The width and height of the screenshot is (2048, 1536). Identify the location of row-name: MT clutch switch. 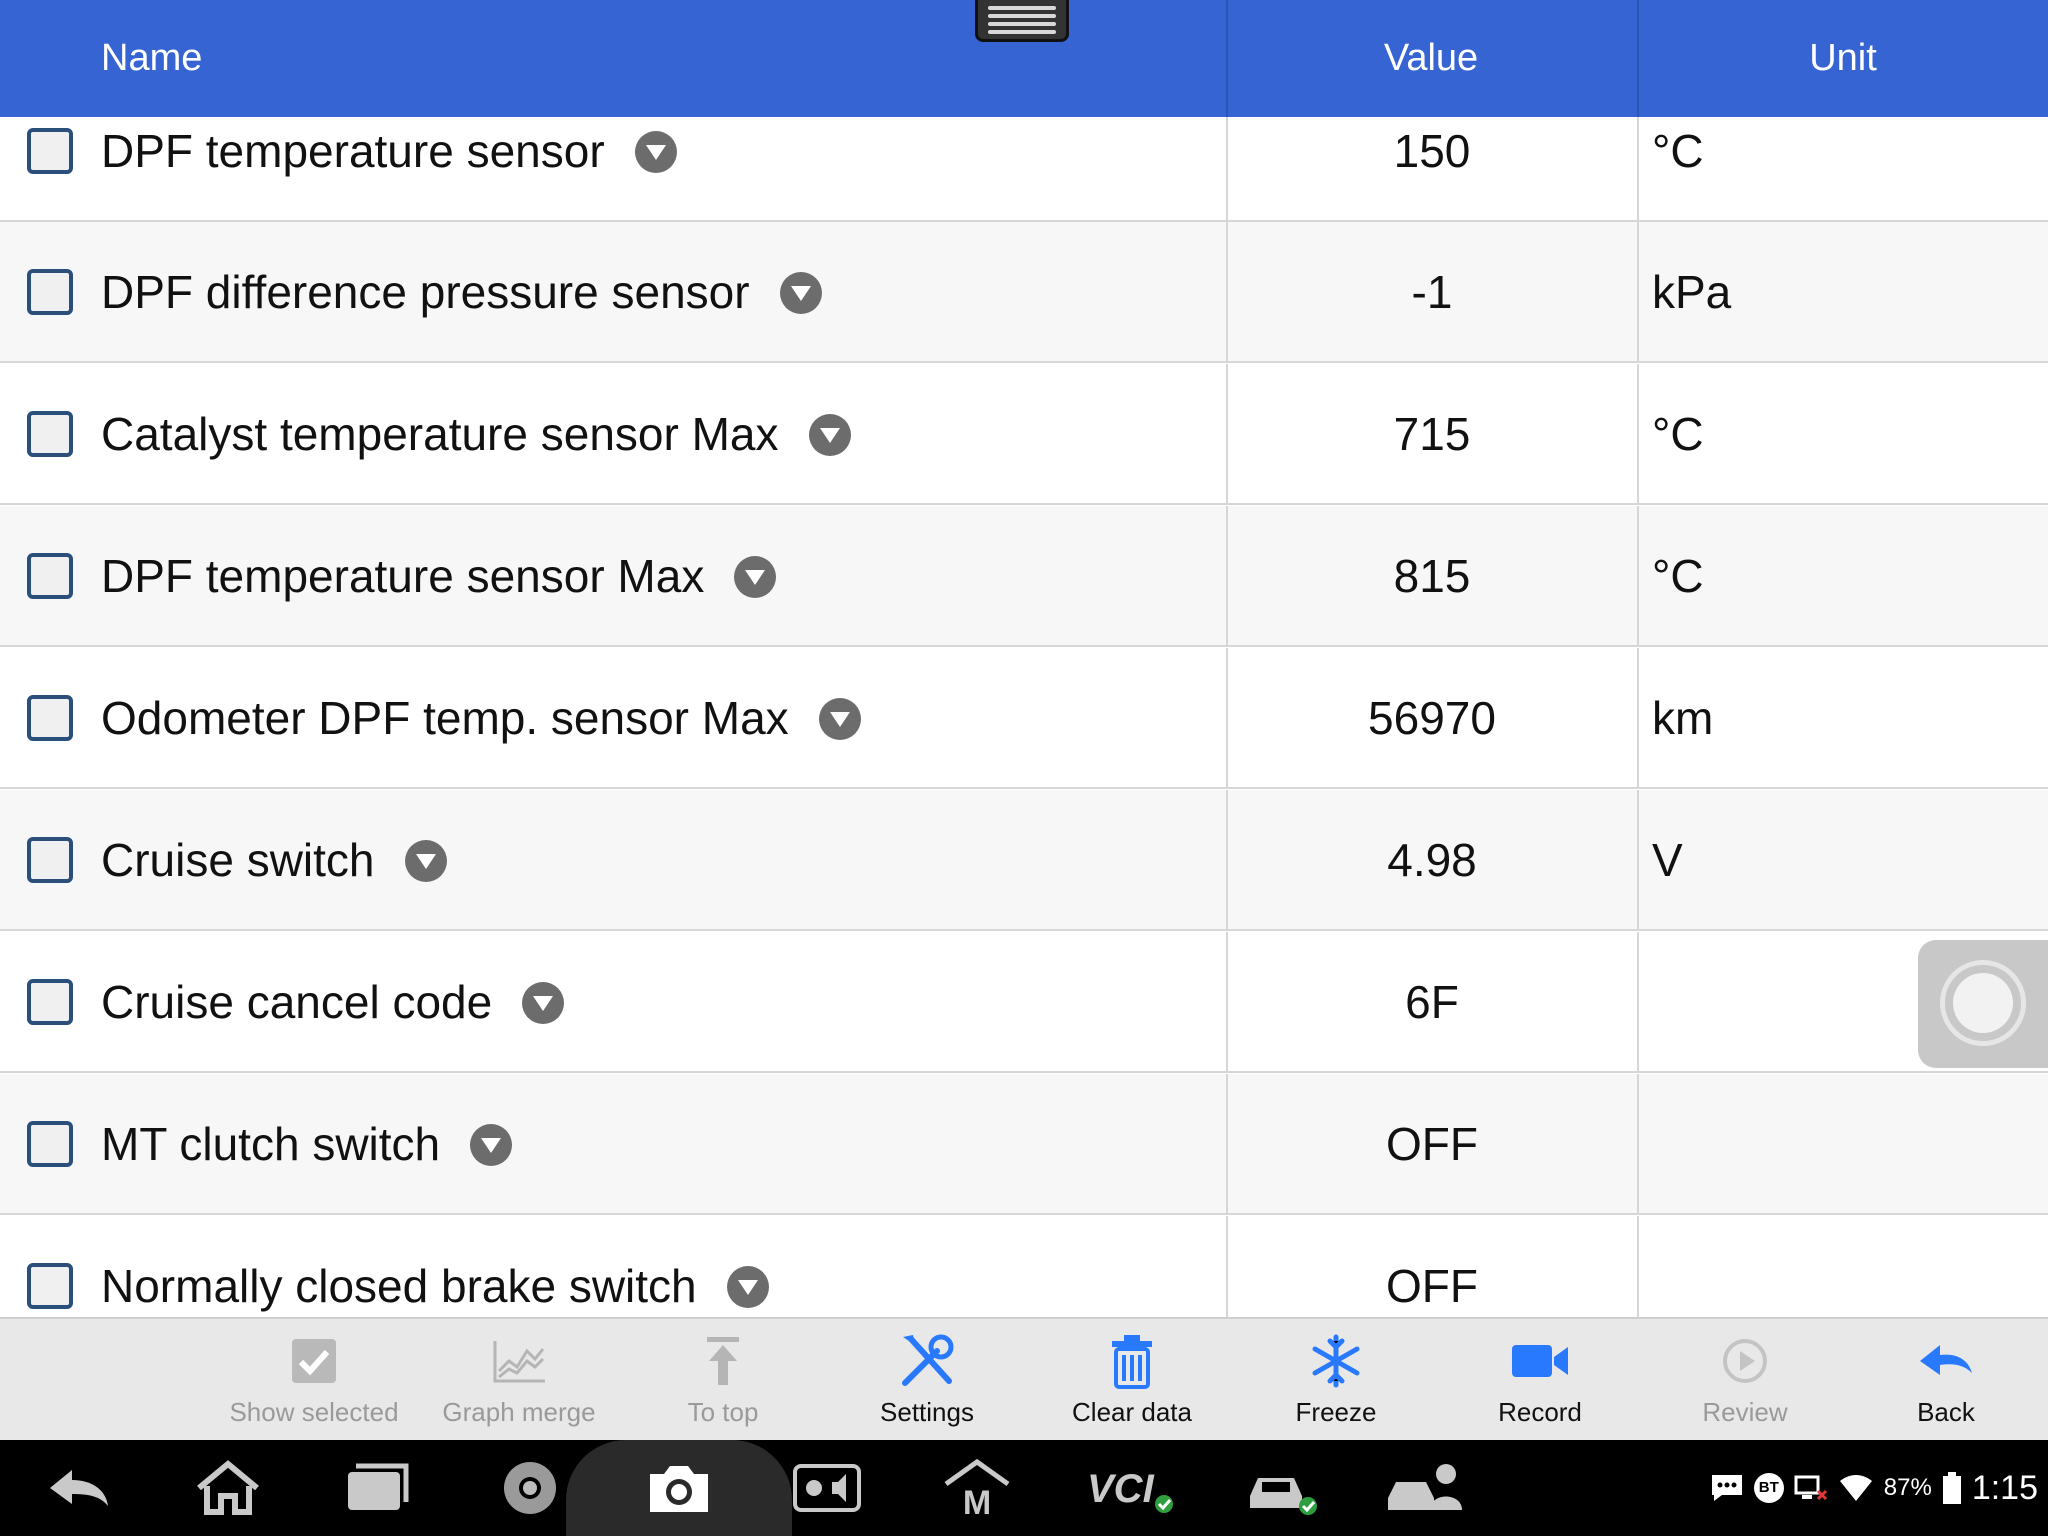
(271, 1144).